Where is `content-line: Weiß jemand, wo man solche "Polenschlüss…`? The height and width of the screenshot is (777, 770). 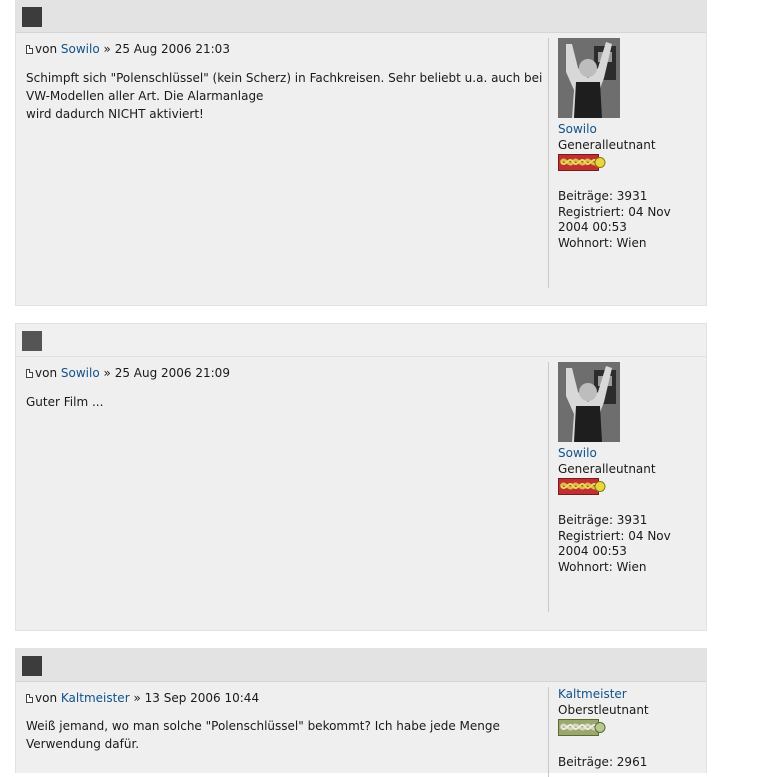 content-line: Weiß jemand, wo man solche "Polenschlüss… is located at coordinates (263, 726).